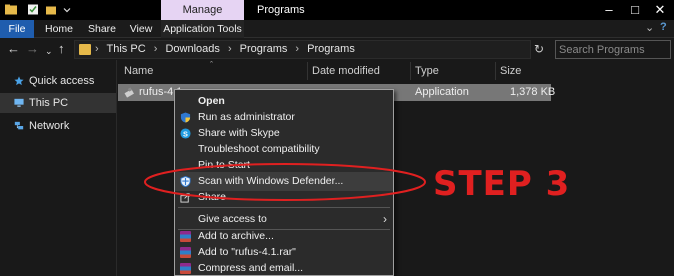  What do you see at coordinates (232, 219) in the screenshot?
I see `menu-item-label: Give access to` at bounding box center [232, 219].